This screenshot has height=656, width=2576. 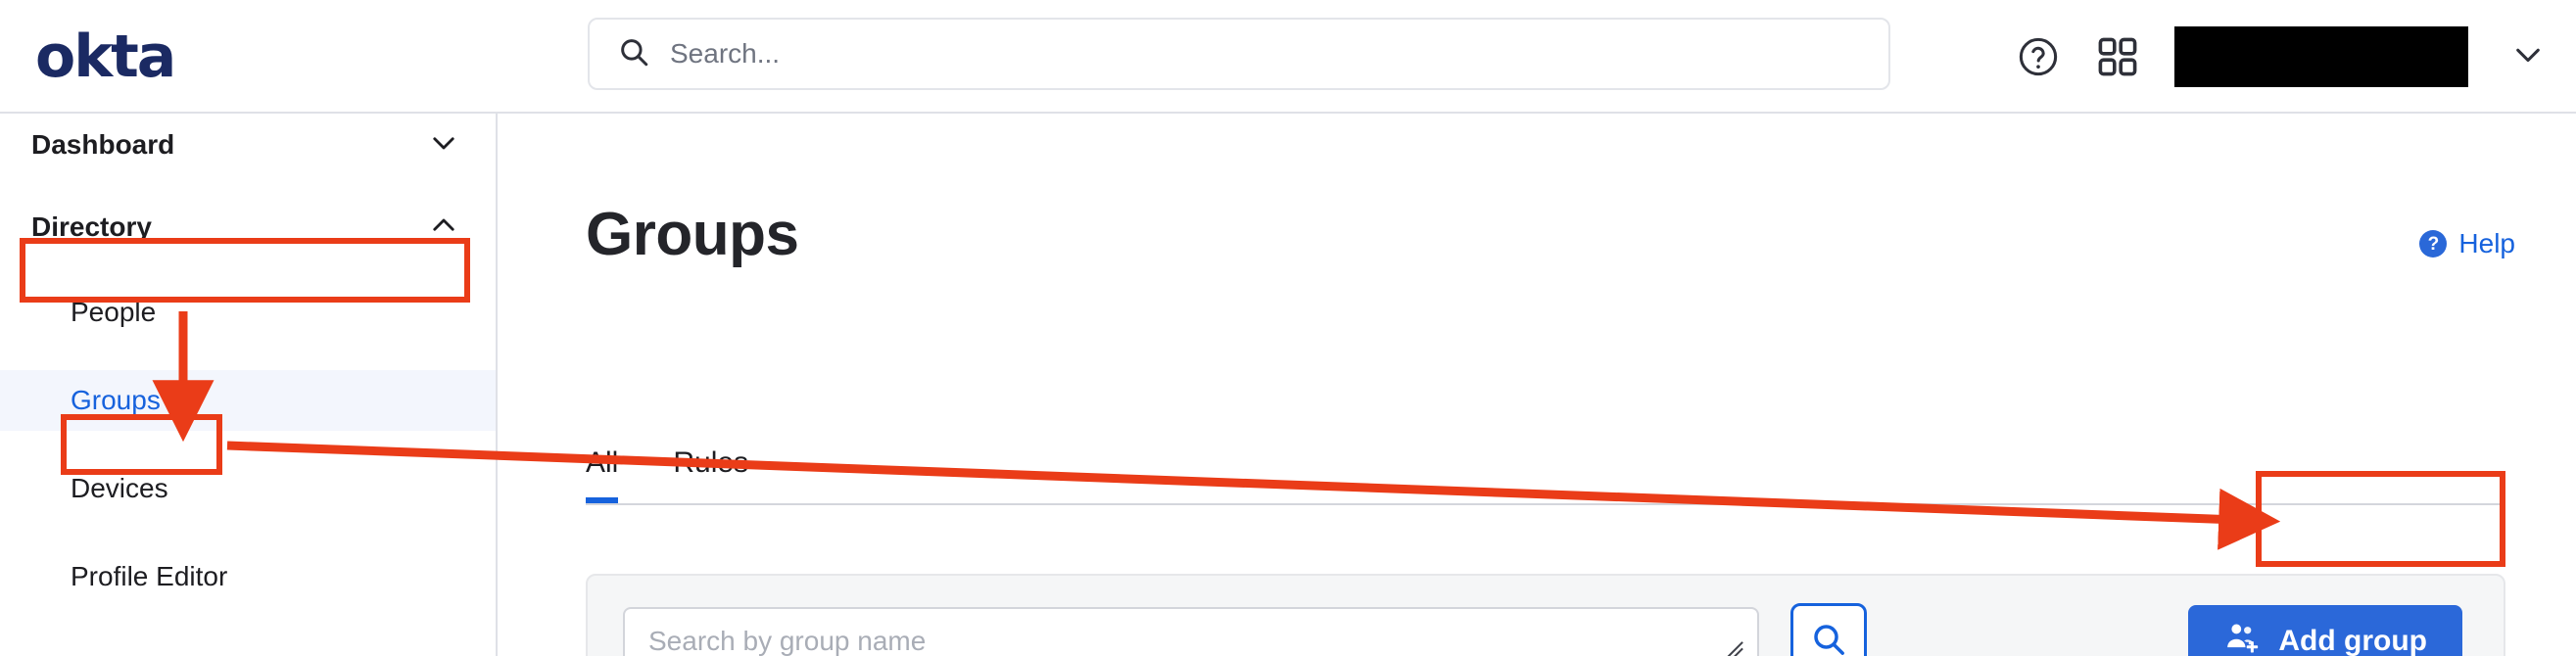 What do you see at coordinates (114, 312) in the screenshot?
I see `sidebar-item-people-label: People` at bounding box center [114, 312].